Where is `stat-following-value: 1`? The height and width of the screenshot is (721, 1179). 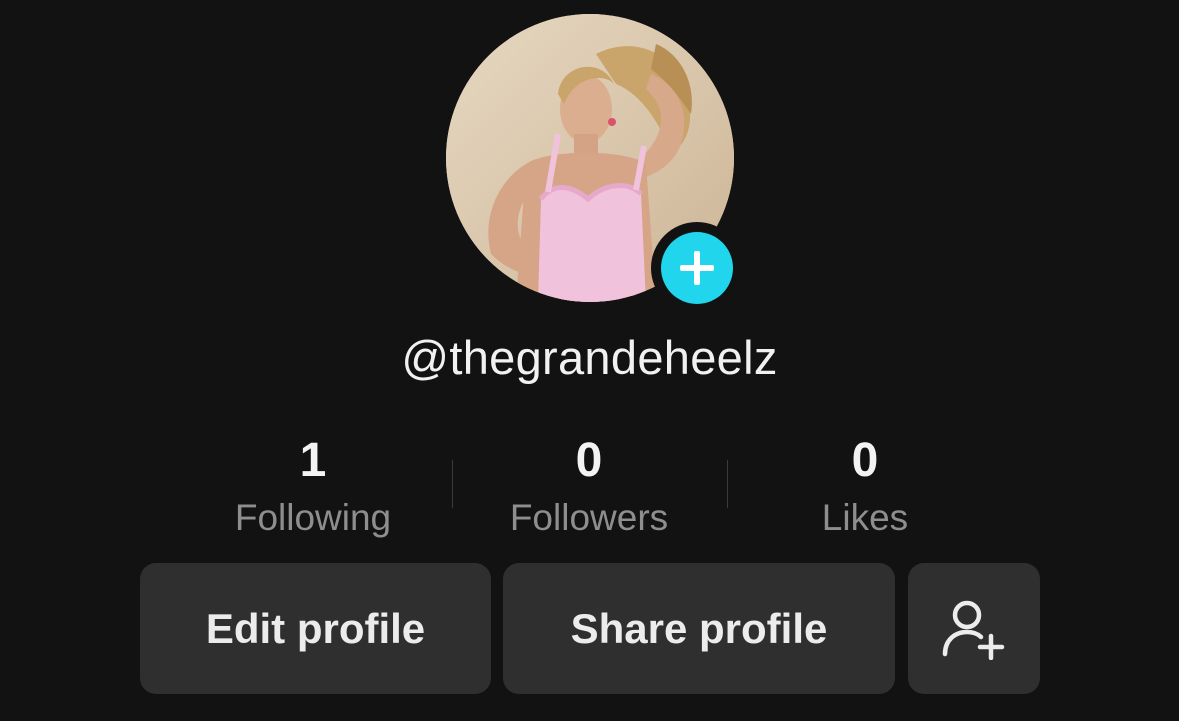
stat-following-value: 1 is located at coordinates (313, 460).